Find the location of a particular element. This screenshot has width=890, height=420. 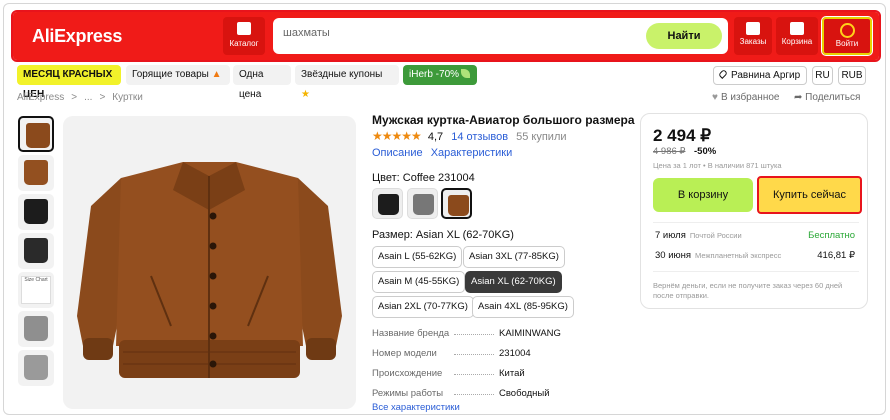

color-swatch-coffee is located at coordinates (456, 203).